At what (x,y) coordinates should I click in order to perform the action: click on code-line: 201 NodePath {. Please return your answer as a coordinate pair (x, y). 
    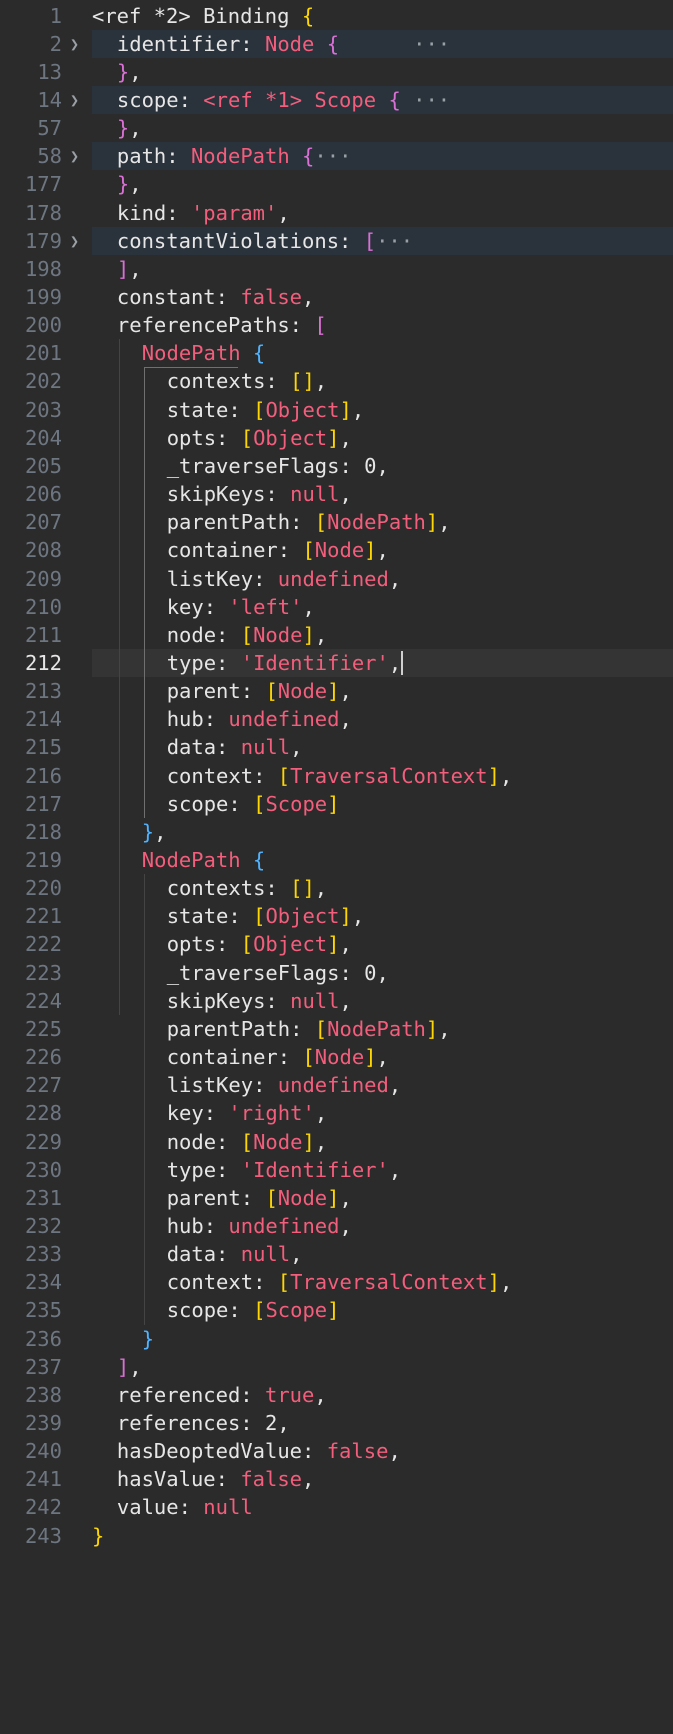
    Looking at the image, I should click on (336, 353).